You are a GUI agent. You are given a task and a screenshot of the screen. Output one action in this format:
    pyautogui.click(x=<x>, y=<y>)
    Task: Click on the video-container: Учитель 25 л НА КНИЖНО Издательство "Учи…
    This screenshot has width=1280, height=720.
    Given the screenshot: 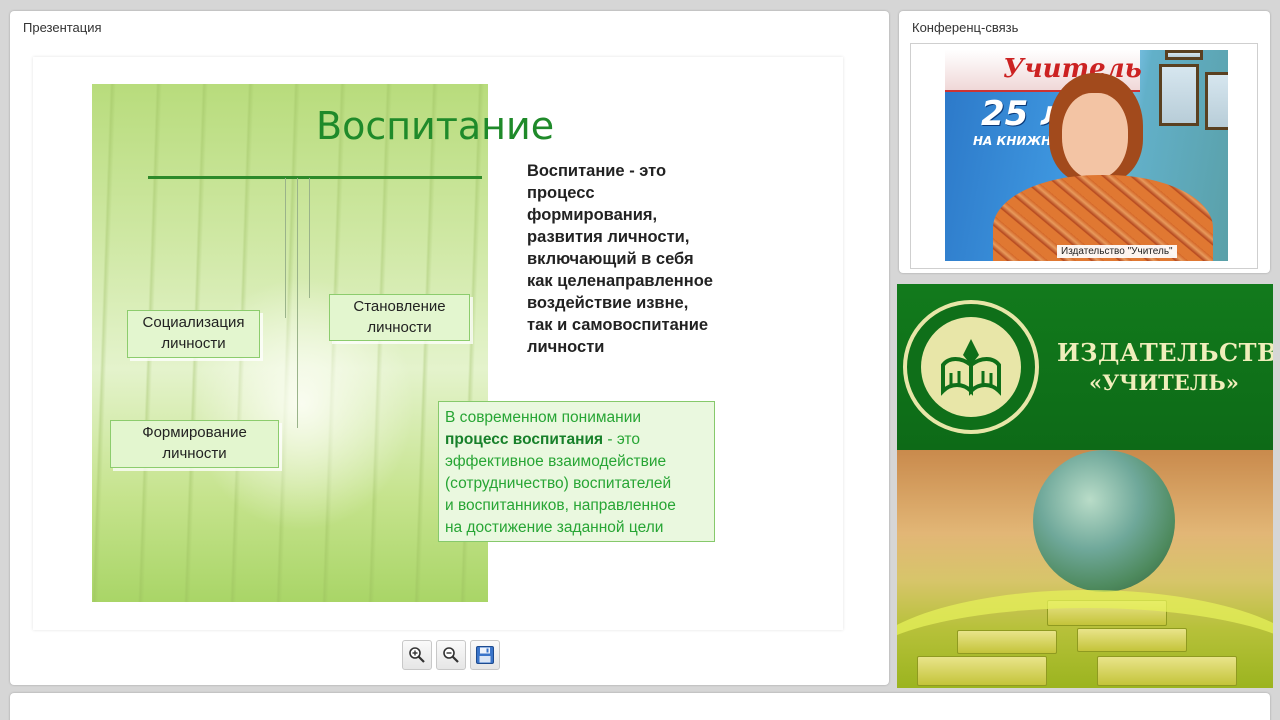 What is the action you would take?
    pyautogui.click(x=1084, y=156)
    